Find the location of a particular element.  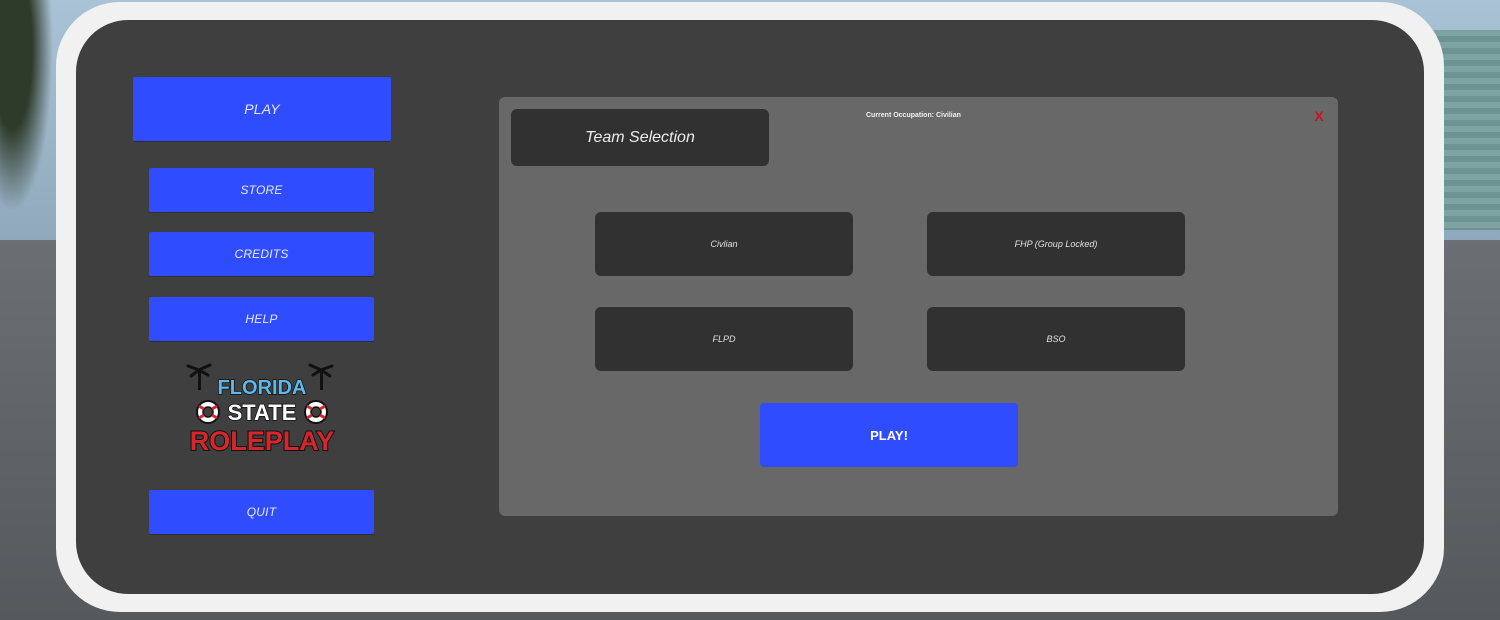

play-button: PLAY is located at coordinates (262, 109).